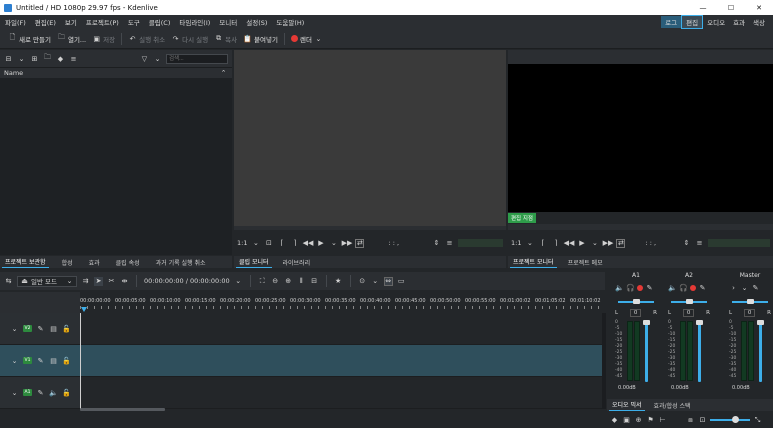 Image resolution: width=773 pixels, height=428 pixels. I want to click on new-button: 🗋 새로 만들기, so click(29, 39).